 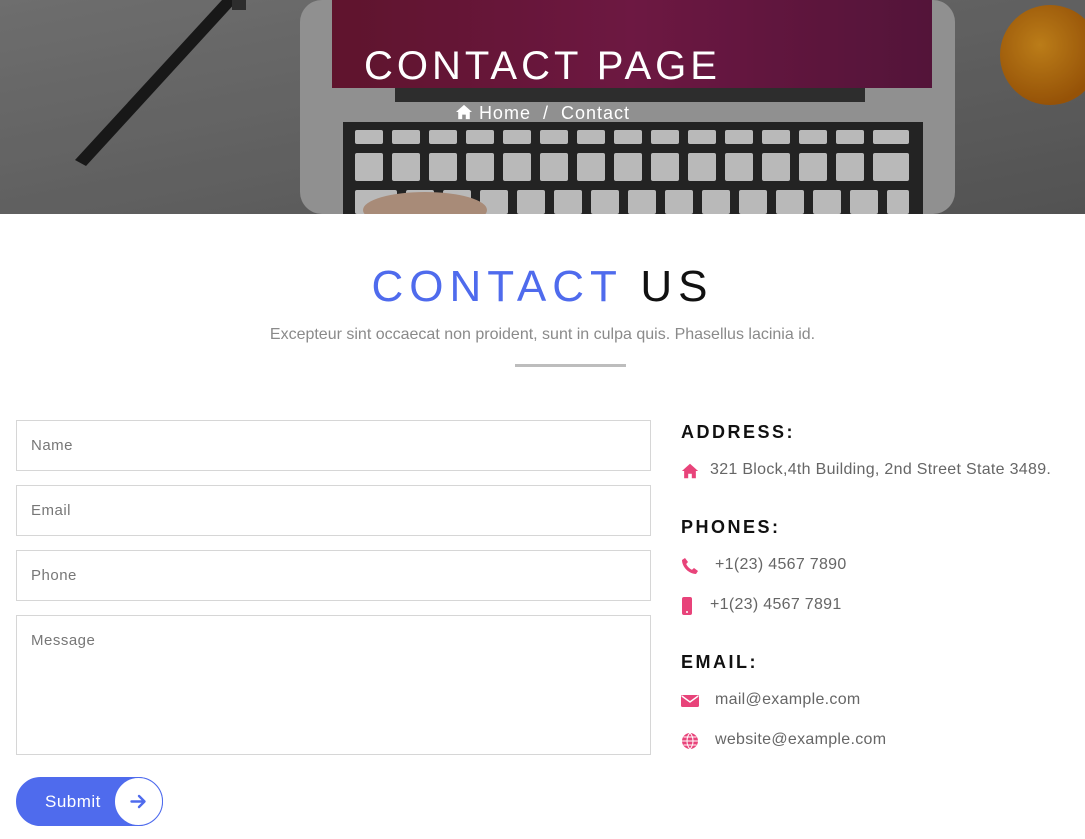 I want to click on page-title: CONTACT PAGE, so click(x=542, y=66).